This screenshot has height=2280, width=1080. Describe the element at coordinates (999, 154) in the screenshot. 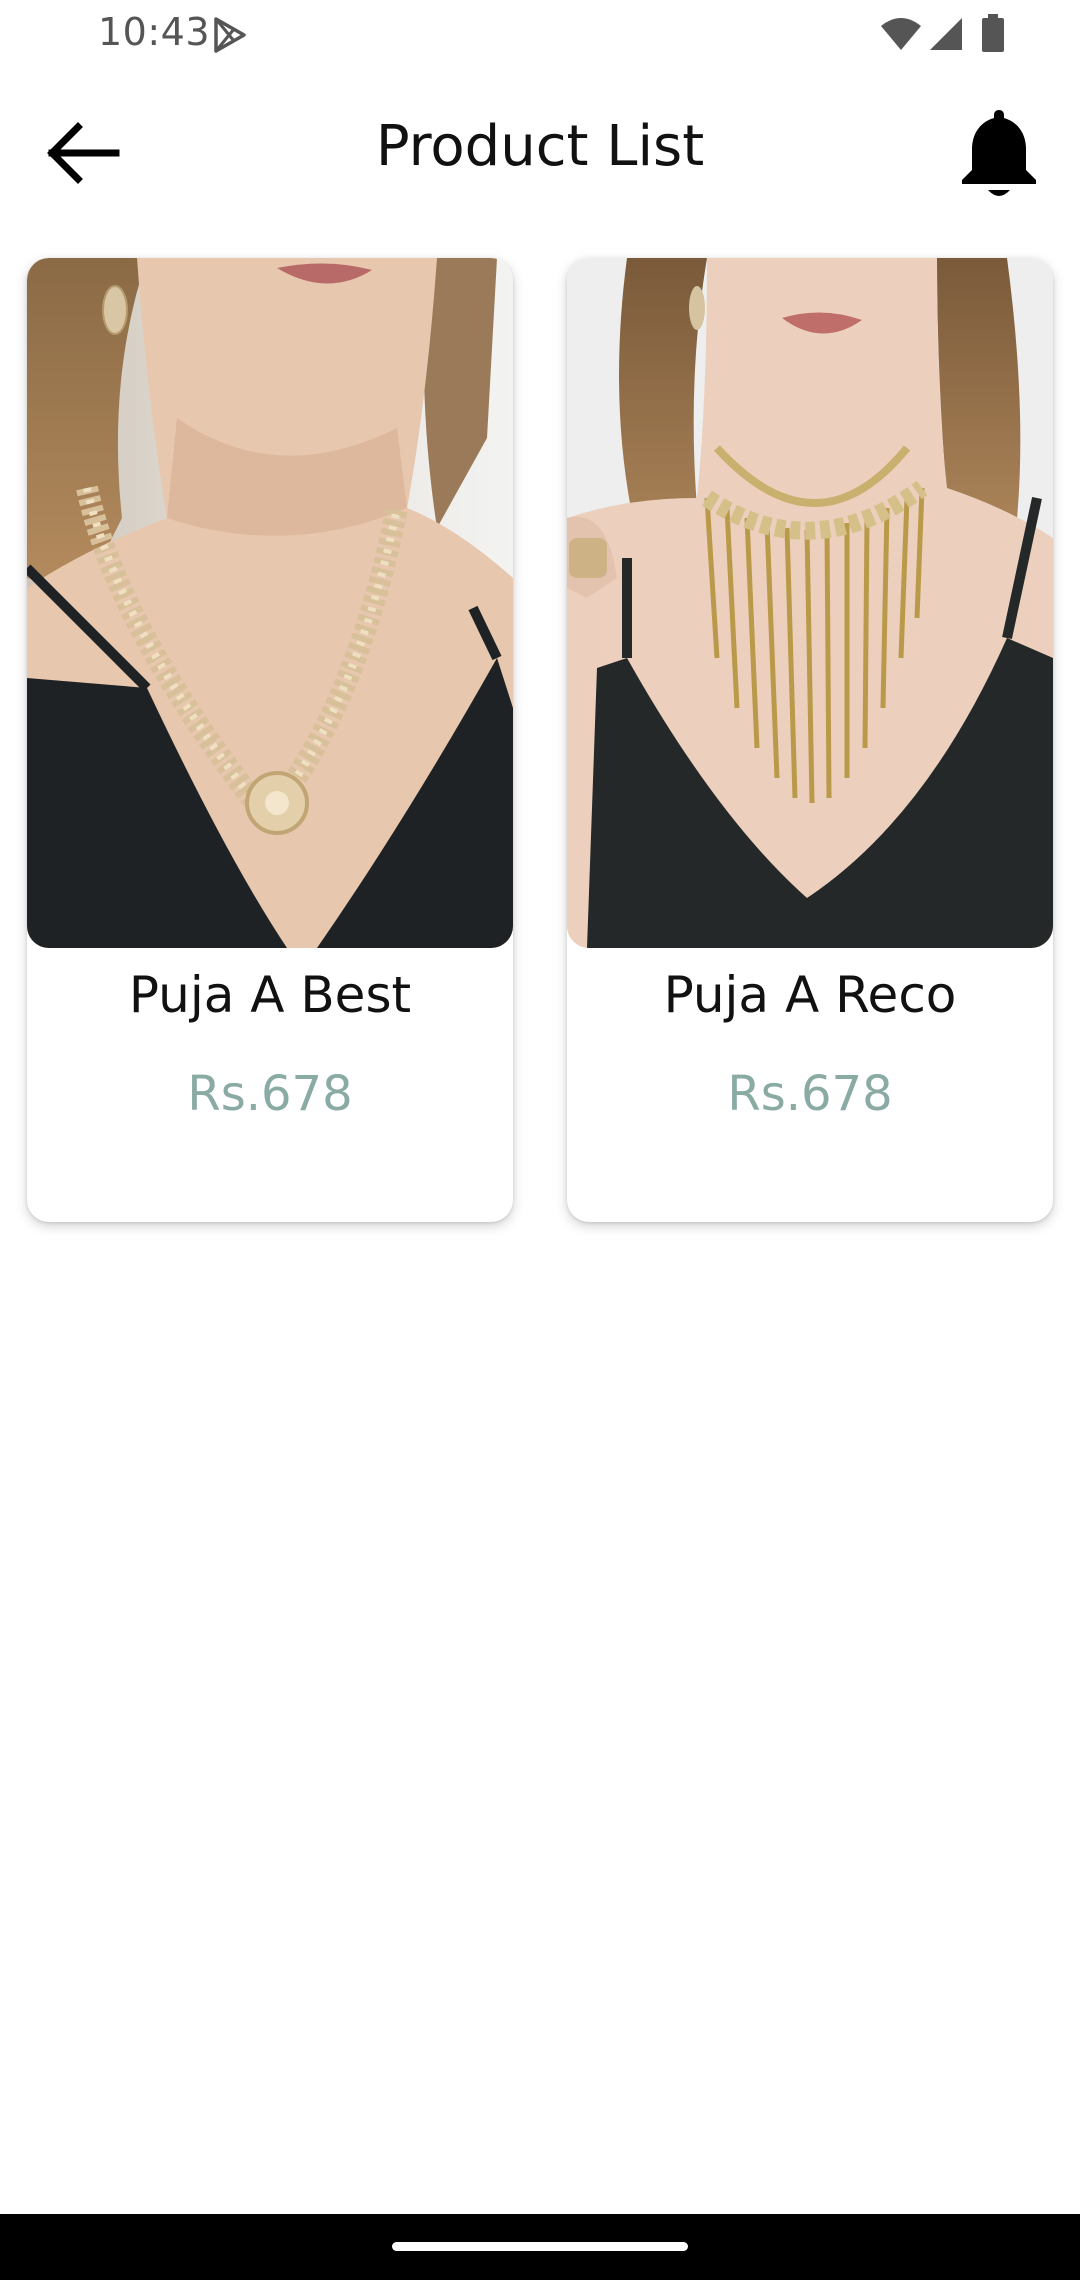

I see `bell-icon` at that location.